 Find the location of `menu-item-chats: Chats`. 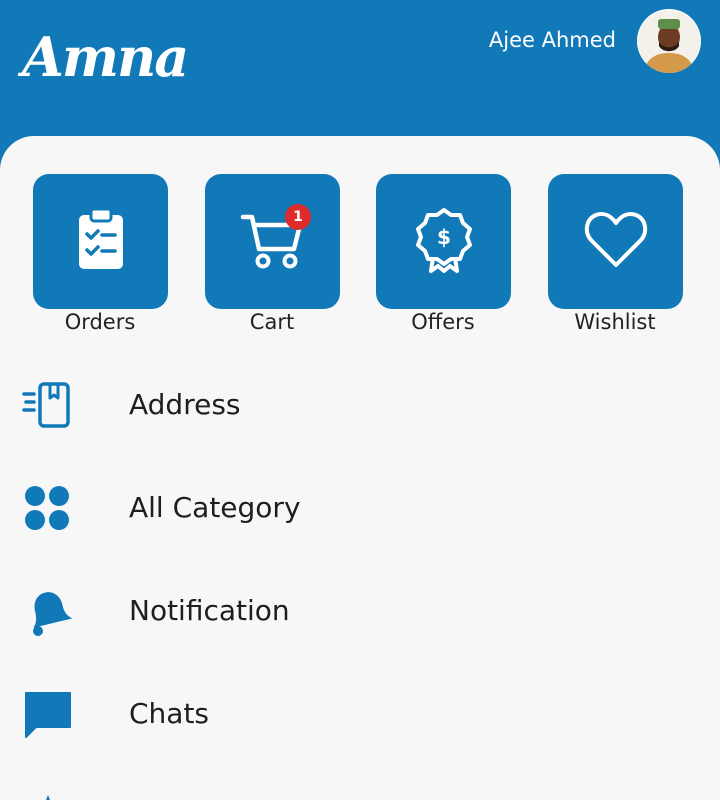

menu-item-chats: Chats is located at coordinates (360, 714).